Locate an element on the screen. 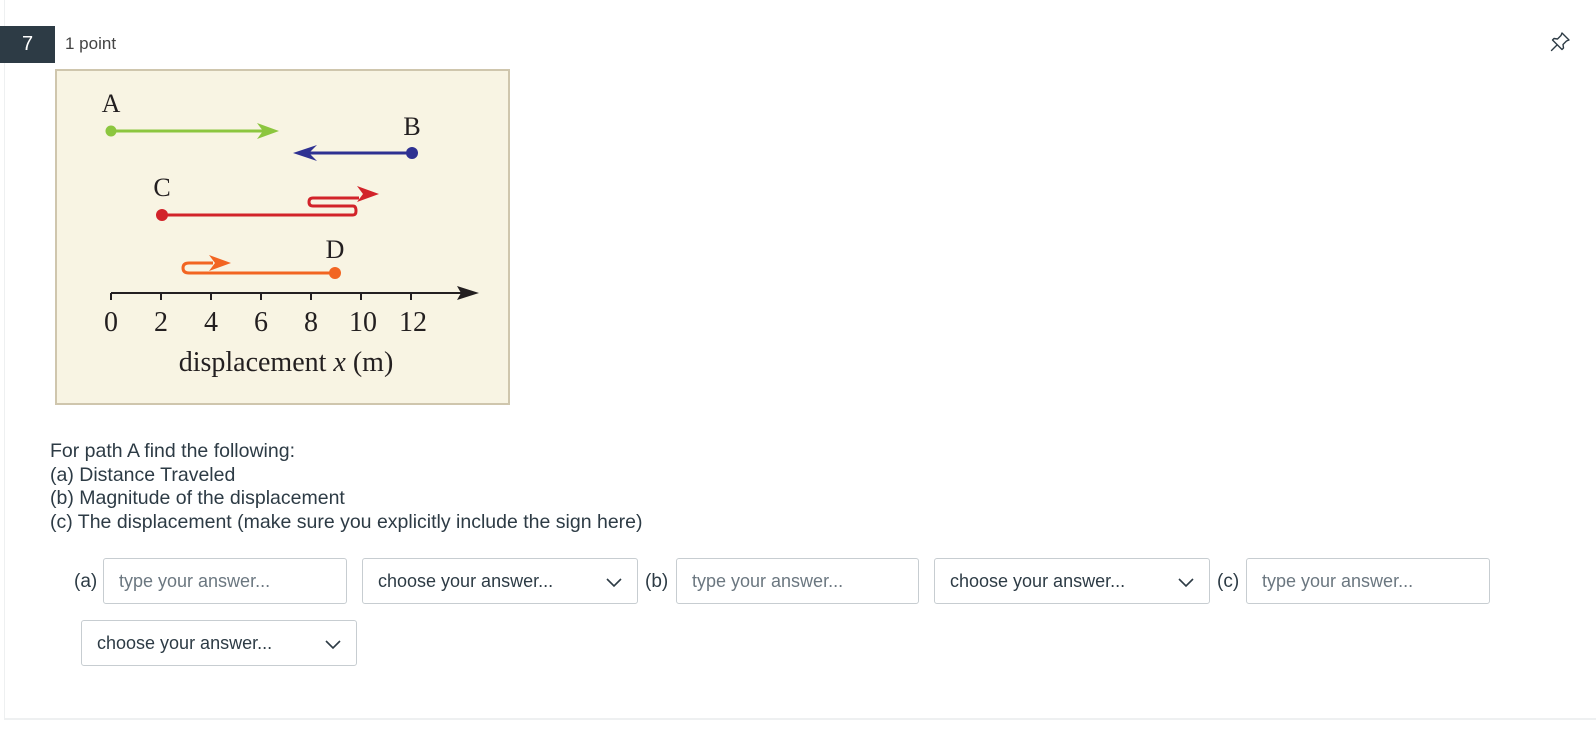  tick-label: 8 is located at coordinates (311, 322).